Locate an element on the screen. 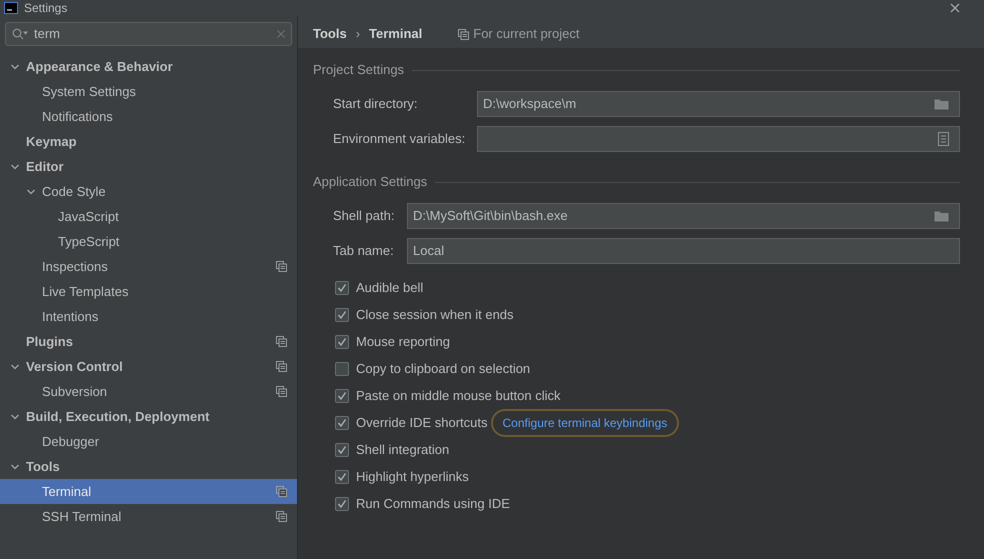 The image size is (984, 559). tree-item: Keymap is located at coordinates (148, 141).